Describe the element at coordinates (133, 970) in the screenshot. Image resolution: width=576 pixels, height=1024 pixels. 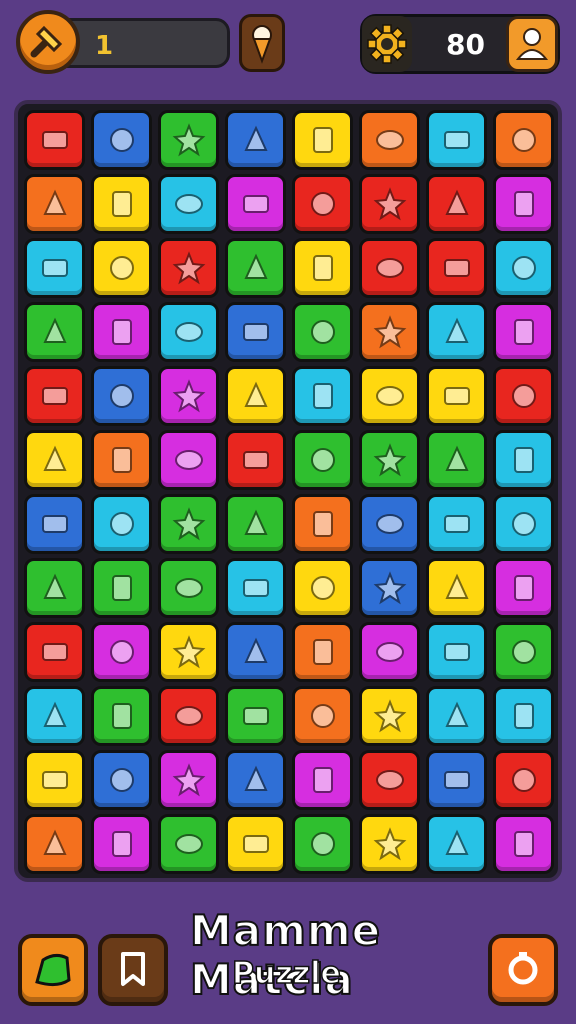
I see `bookmark-button` at that location.